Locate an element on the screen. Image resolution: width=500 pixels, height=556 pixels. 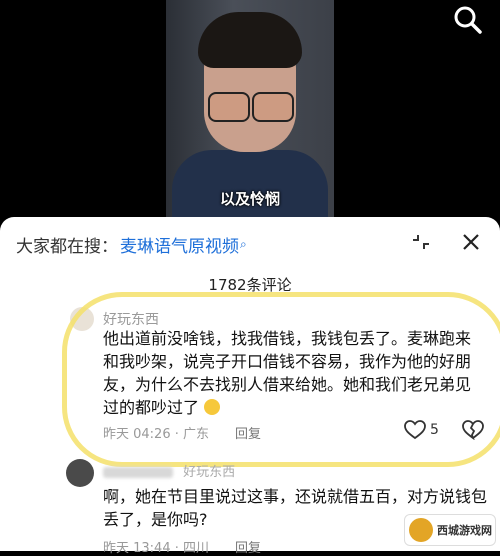
comment-time-location: 昨天 13:44 · 四川 is located at coordinates (156, 548).